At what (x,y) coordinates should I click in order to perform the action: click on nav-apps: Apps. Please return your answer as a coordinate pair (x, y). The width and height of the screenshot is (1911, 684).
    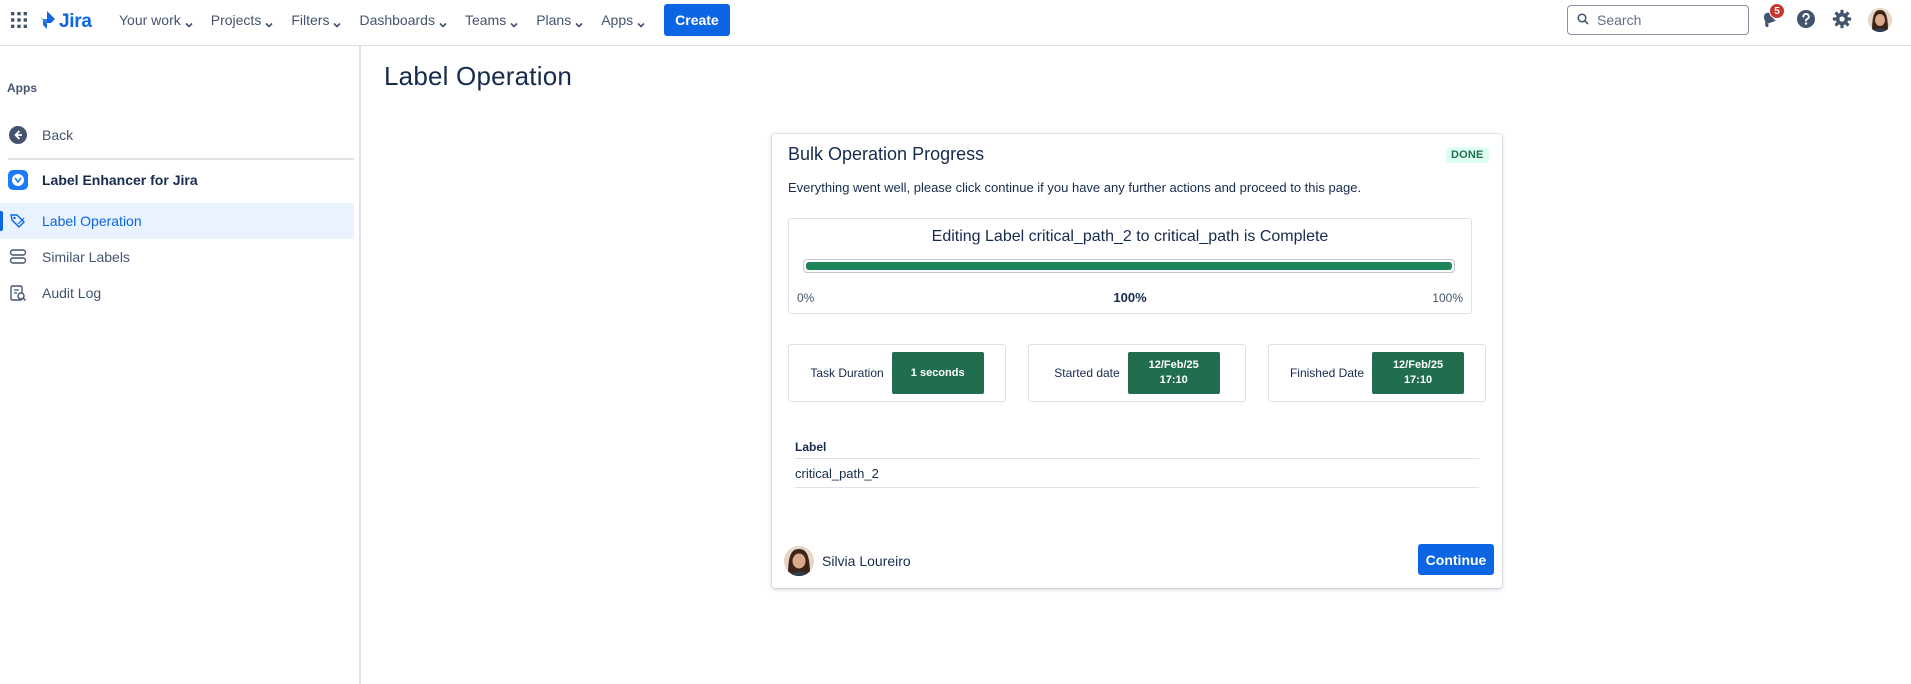
    Looking at the image, I should click on (623, 20).